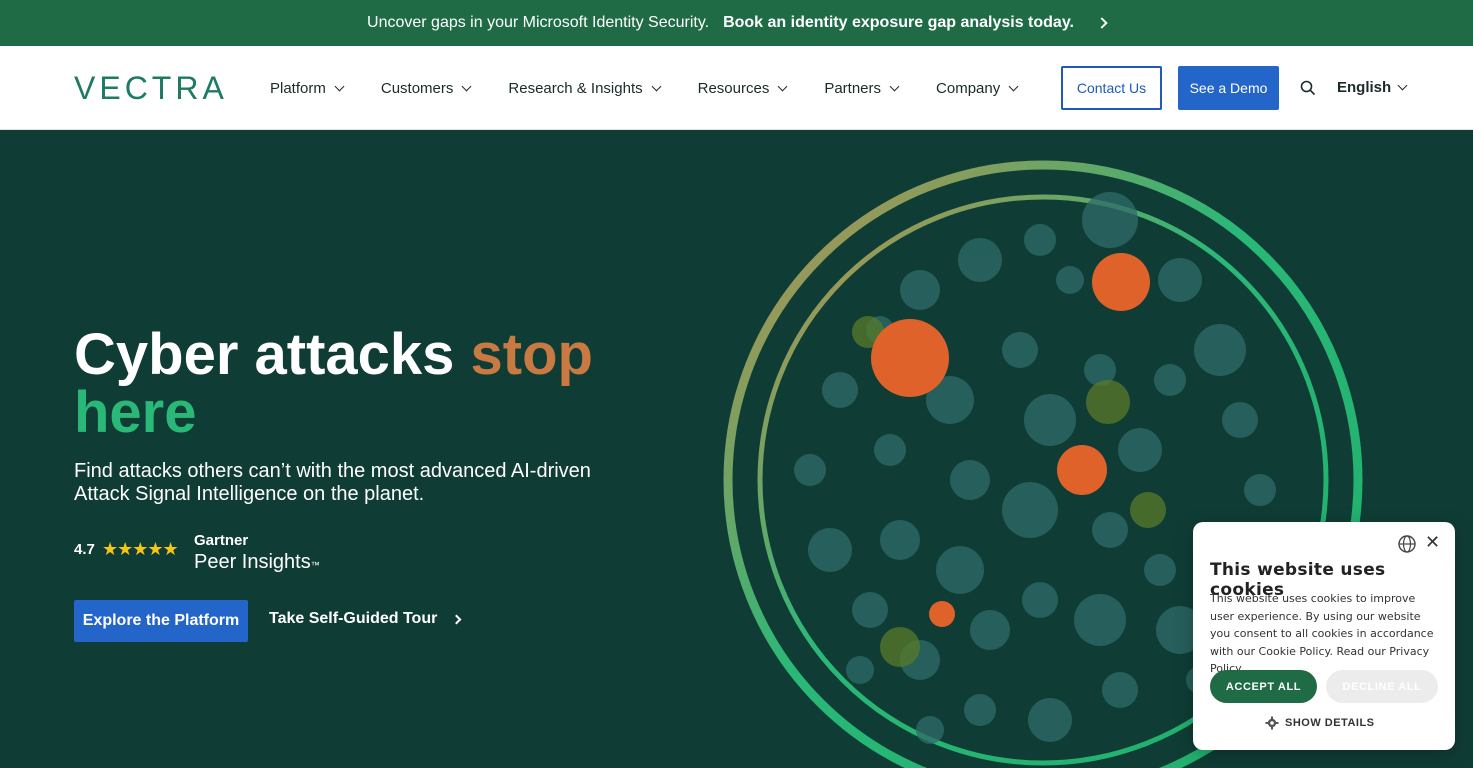 The width and height of the screenshot is (1473, 768). I want to click on hero-title: Cyber attacks stop here, so click(384, 384).